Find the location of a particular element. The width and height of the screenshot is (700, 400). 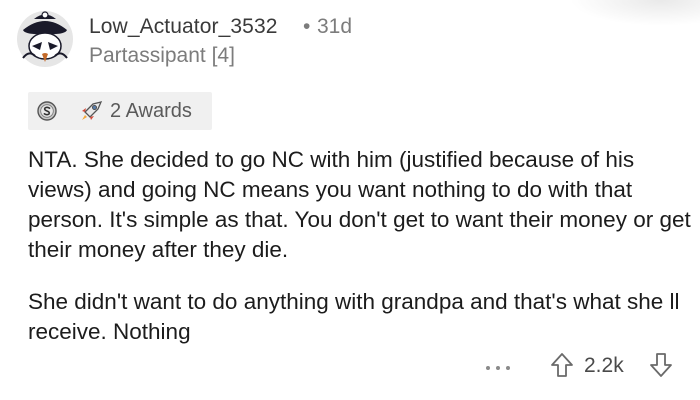

rocket-award-icon is located at coordinates (92, 110).